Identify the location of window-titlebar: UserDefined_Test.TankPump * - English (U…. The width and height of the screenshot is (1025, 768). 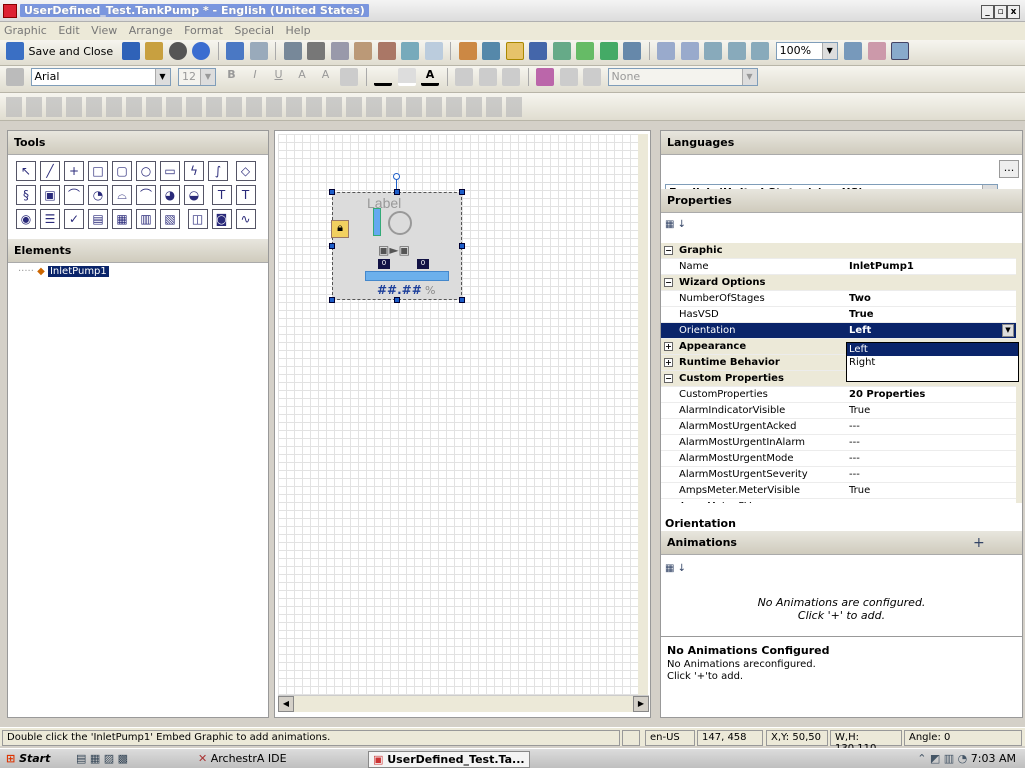
(512, 11).